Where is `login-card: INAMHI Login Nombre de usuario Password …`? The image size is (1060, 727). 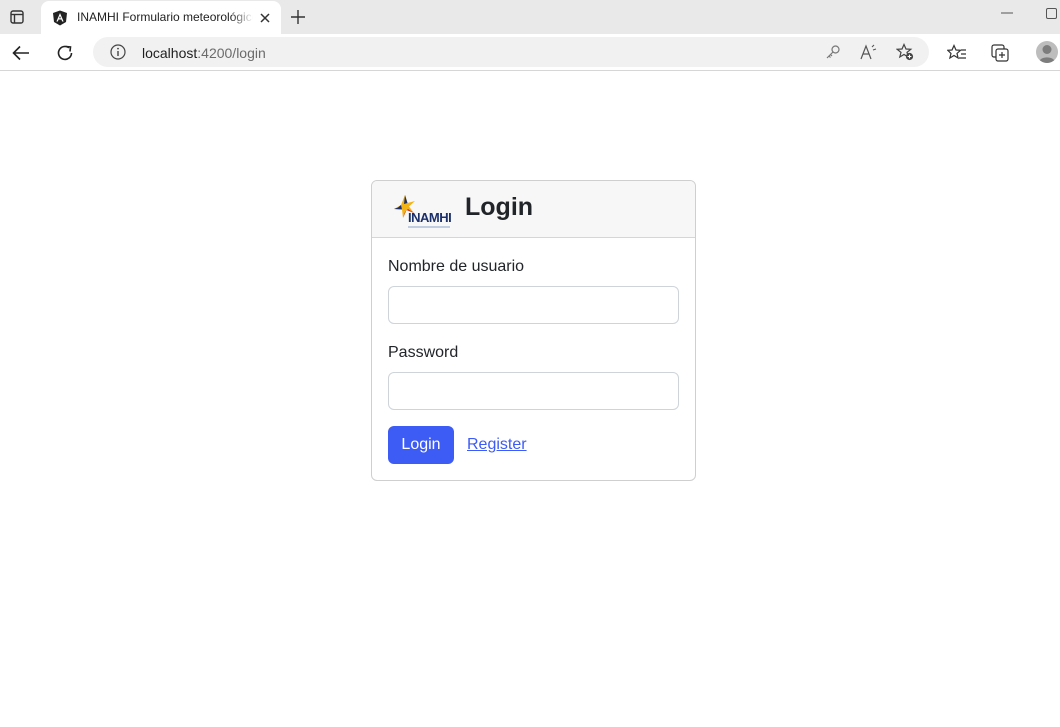 login-card: INAMHI Login Nombre de usuario Password … is located at coordinates (533, 330).